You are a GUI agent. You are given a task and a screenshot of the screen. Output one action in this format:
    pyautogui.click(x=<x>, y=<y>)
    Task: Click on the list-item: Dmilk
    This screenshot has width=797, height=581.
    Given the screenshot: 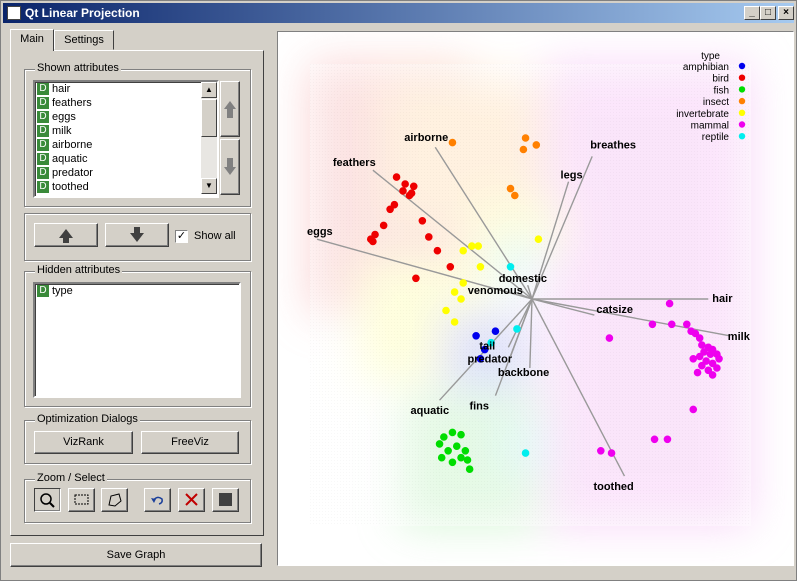 What is the action you would take?
    pyautogui.click(x=126, y=131)
    